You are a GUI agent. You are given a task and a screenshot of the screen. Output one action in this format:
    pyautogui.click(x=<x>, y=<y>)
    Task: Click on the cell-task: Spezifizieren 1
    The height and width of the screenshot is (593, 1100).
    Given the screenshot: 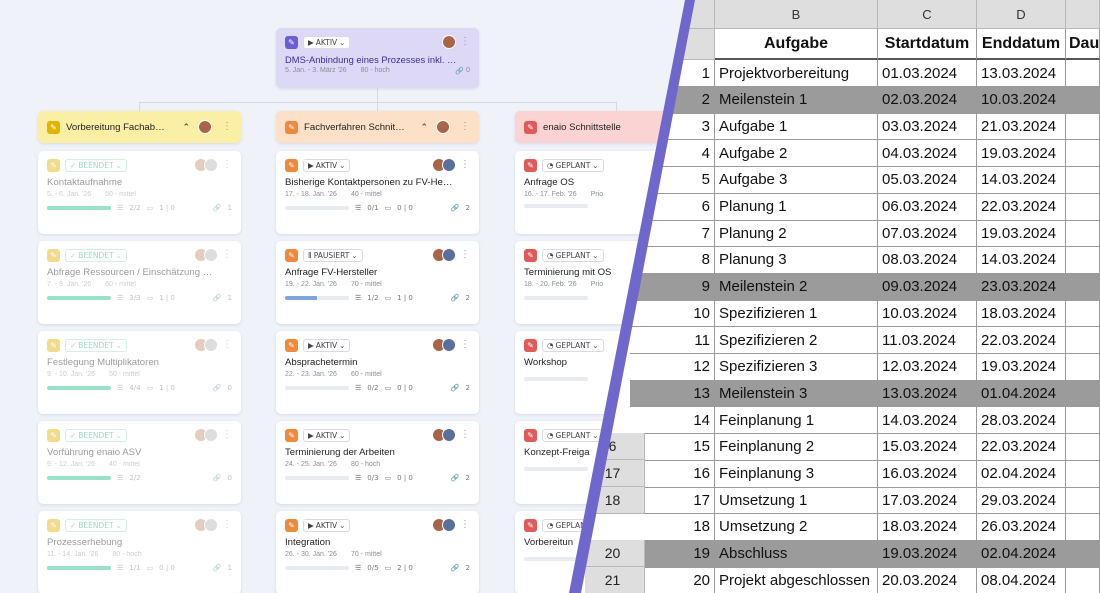 What is the action you would take?
    pyautogui.click(x=796, y=314)
    